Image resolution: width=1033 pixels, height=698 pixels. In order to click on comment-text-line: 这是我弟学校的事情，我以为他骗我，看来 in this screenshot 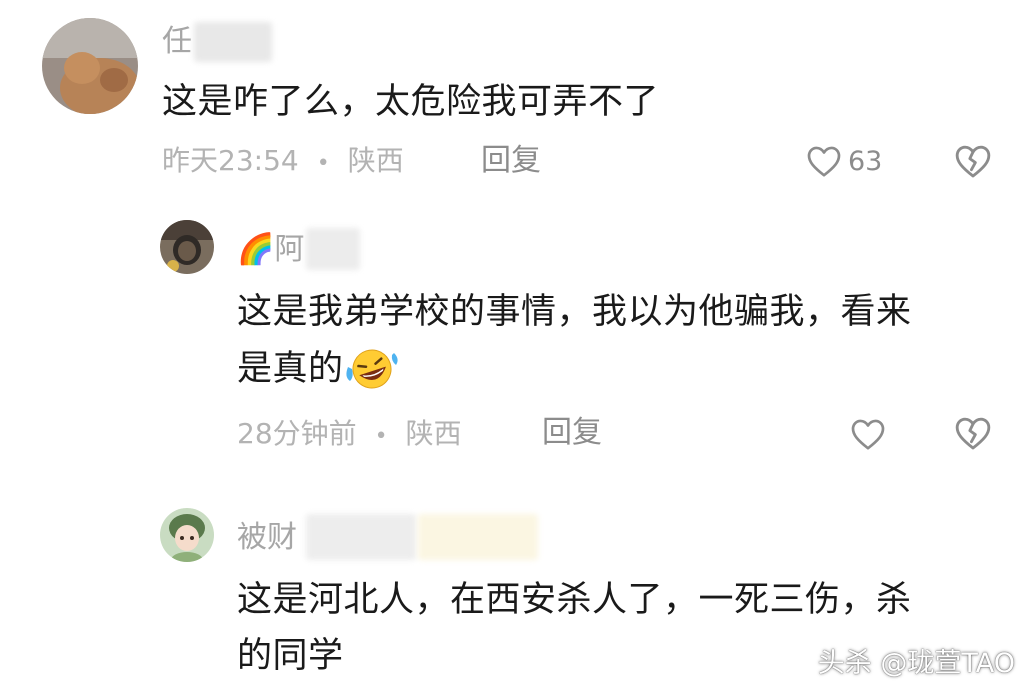, I will do `click(574, 312)`.